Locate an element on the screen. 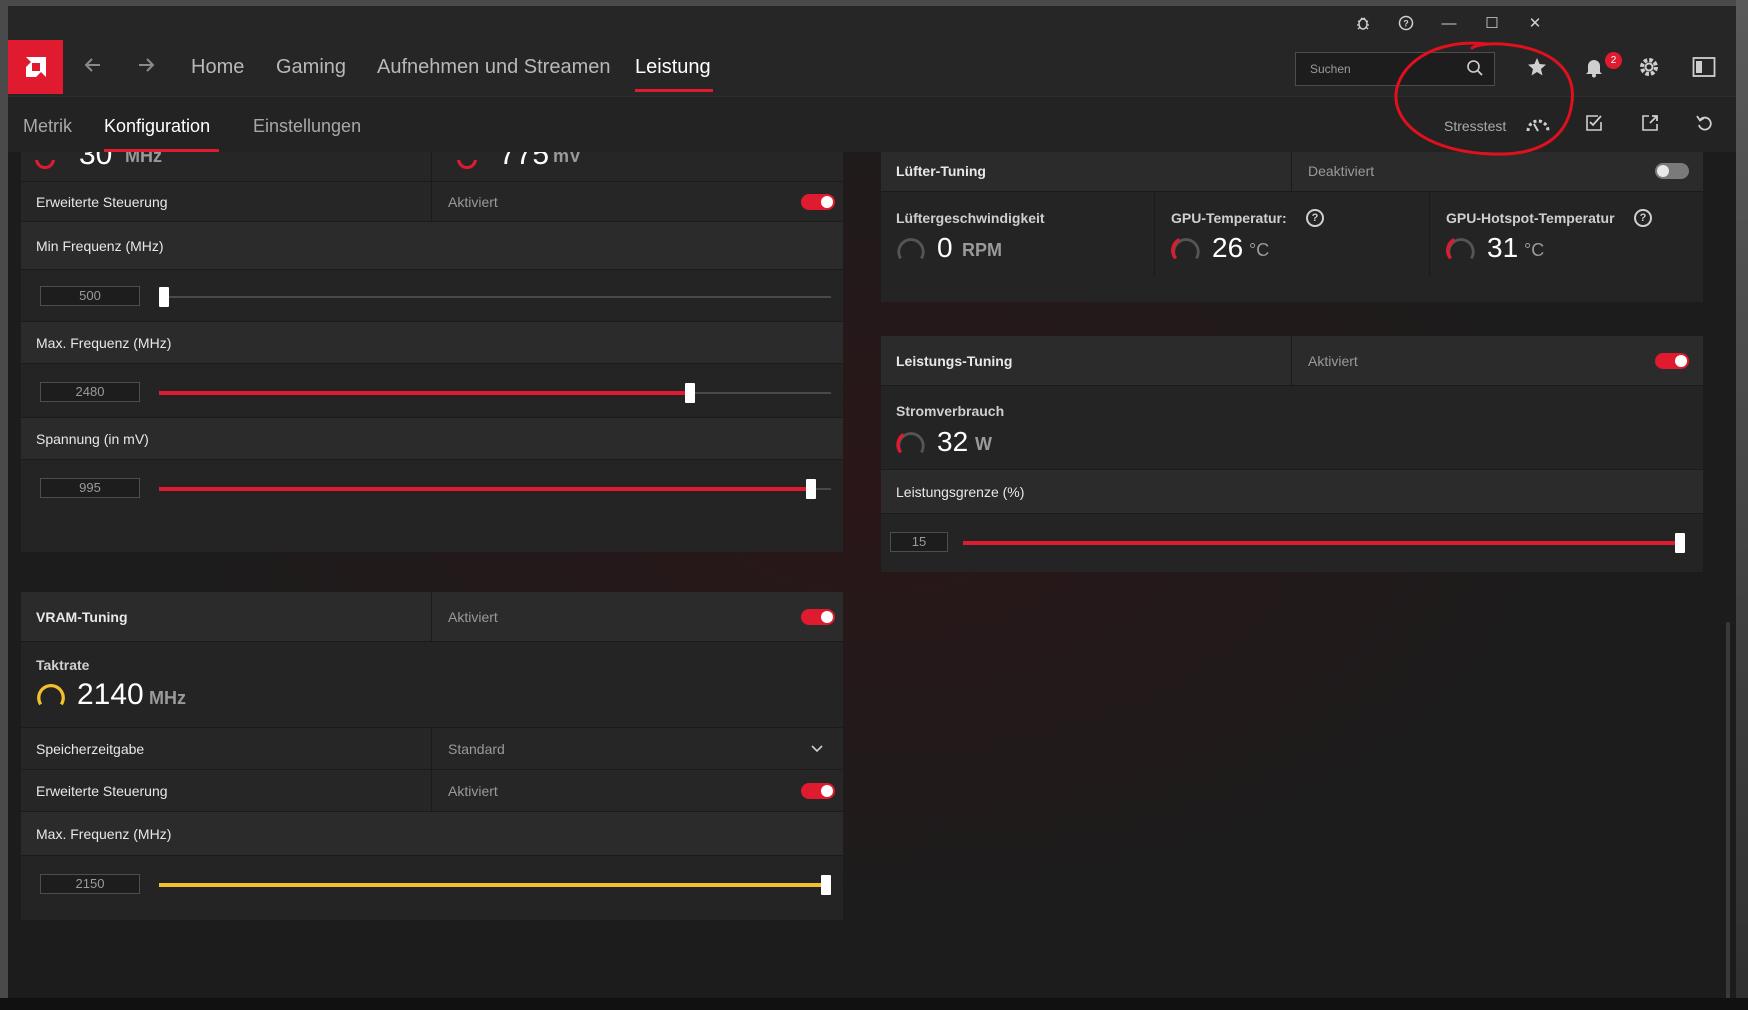  gpu-temp-gauge-icon is located at coordinates (1185, 249).